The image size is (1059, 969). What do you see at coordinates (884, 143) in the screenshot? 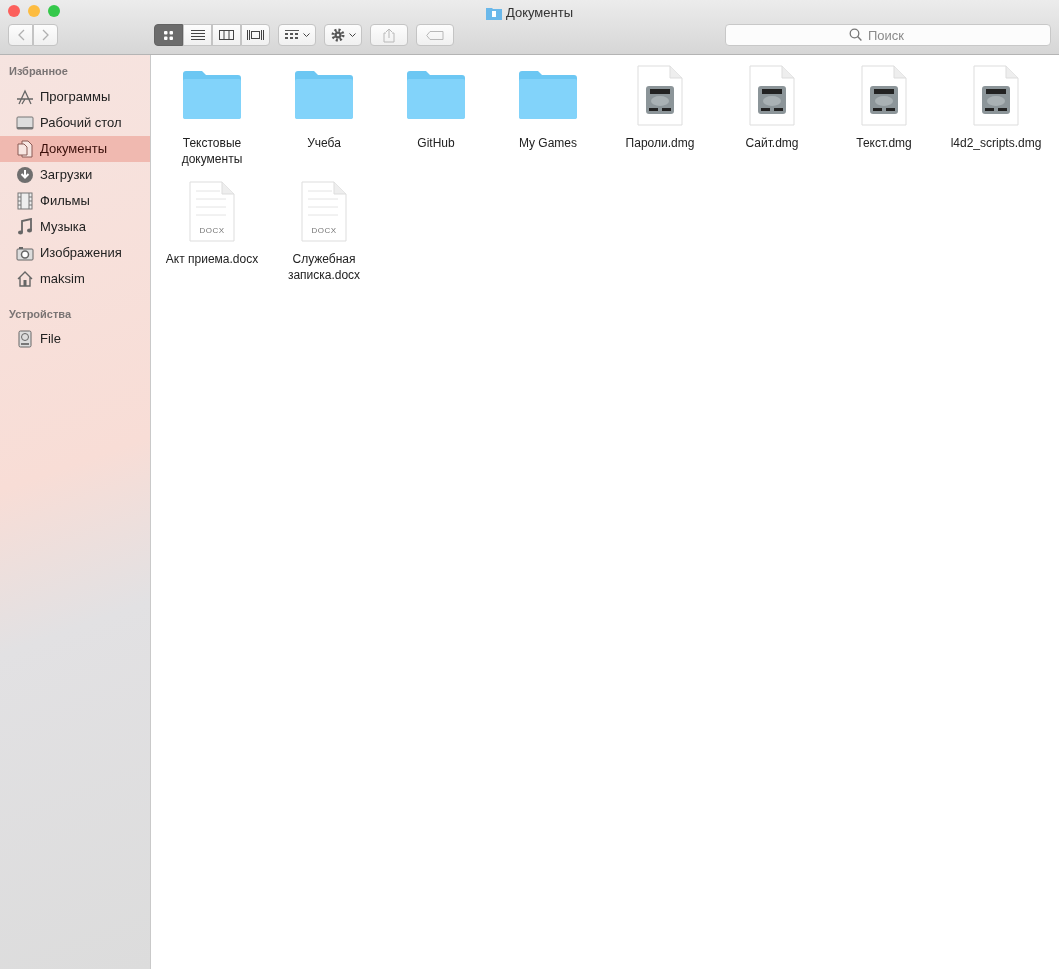
I see `file-name: Текст.dmg` at bounding box center [884, 143].